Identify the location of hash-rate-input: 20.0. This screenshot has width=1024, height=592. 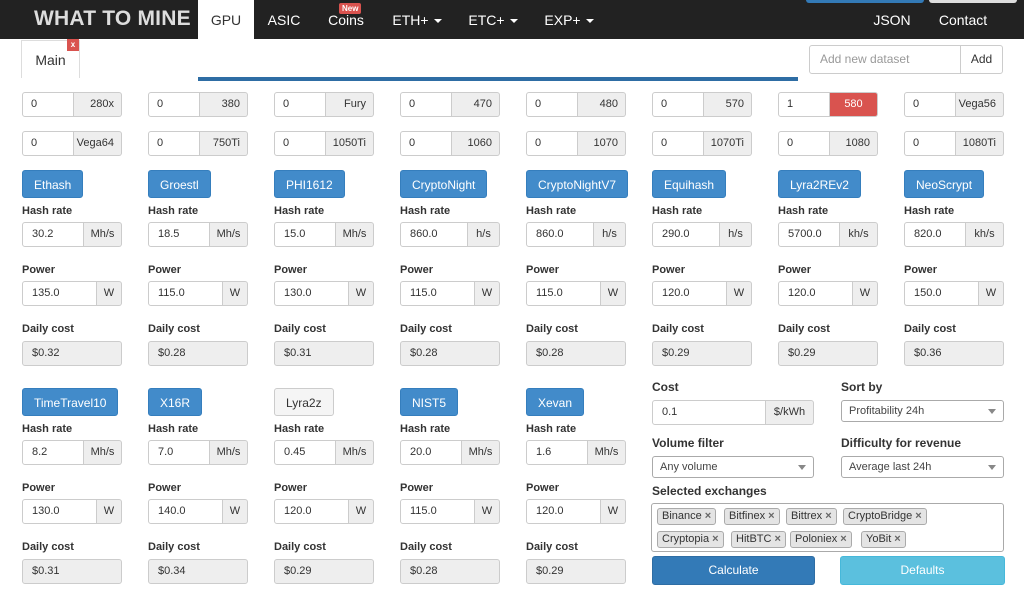
(431, 452).